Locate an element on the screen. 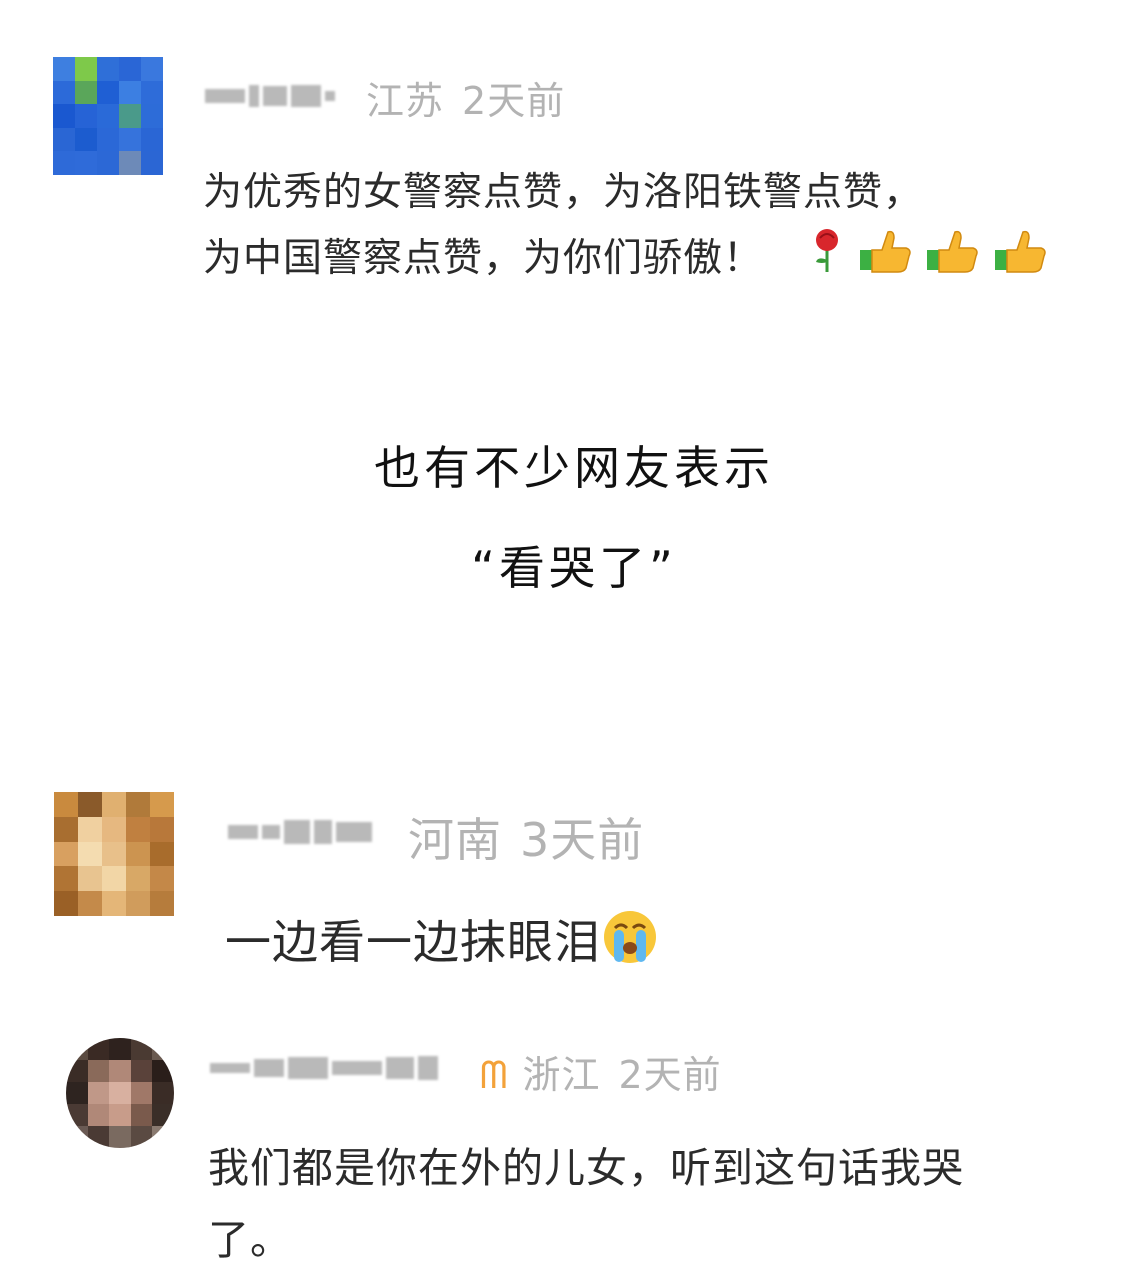  comment-line: 为优秀的女警察点赞，为洛阳铁警点赞， is located at coordinates (563, 192).